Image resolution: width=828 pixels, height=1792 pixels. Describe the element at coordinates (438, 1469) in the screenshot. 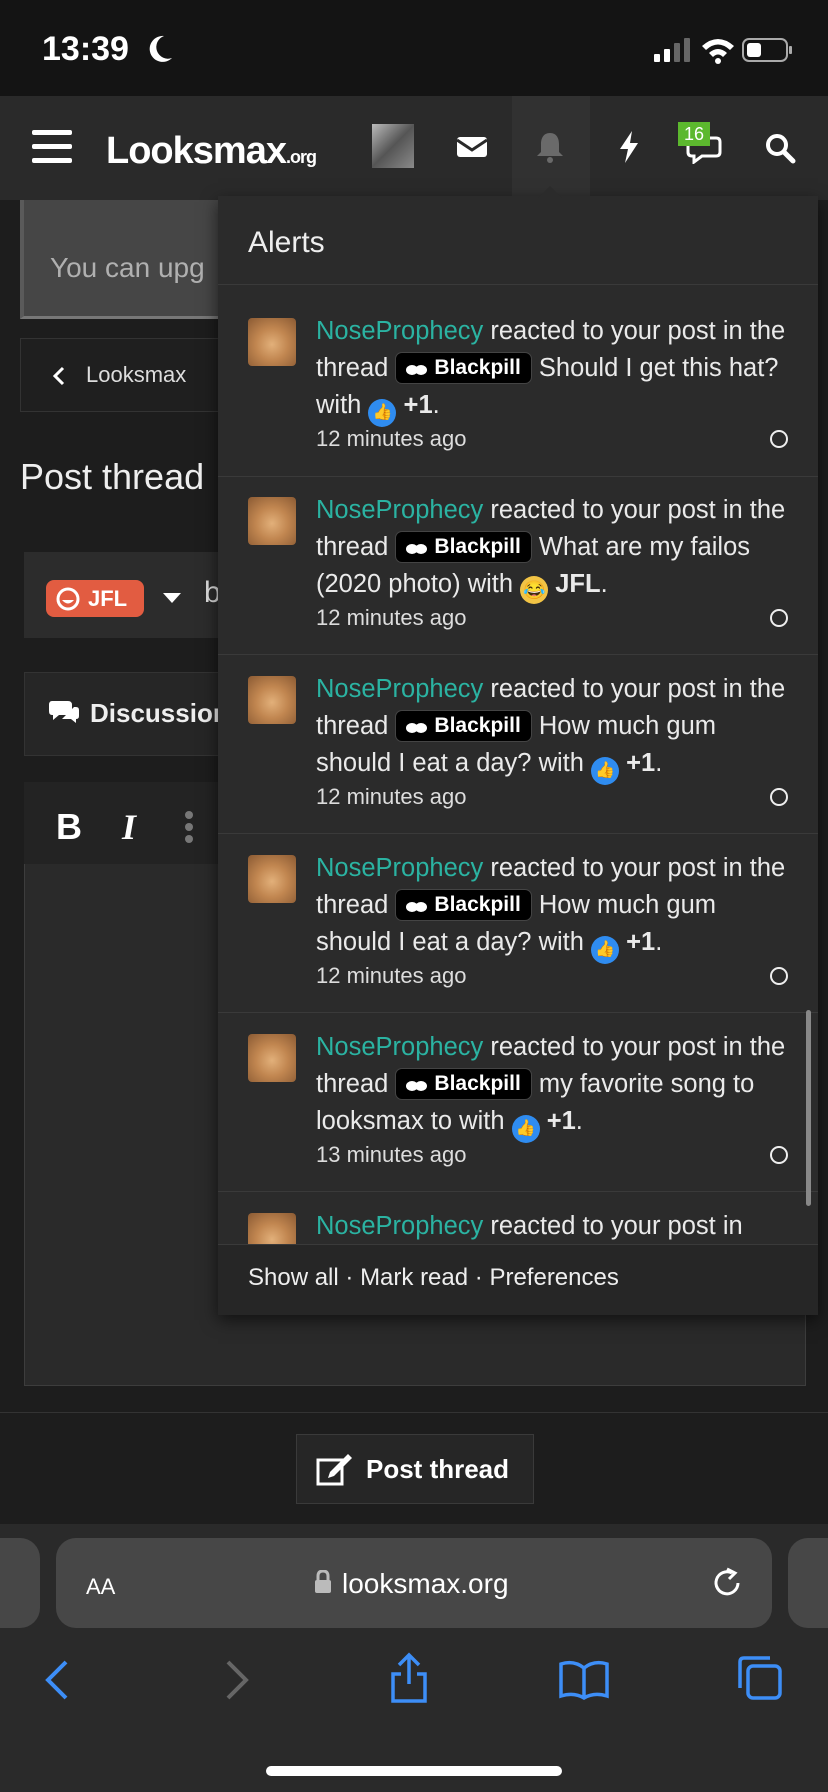

I see `post-thread-label: Post thread` at that location.